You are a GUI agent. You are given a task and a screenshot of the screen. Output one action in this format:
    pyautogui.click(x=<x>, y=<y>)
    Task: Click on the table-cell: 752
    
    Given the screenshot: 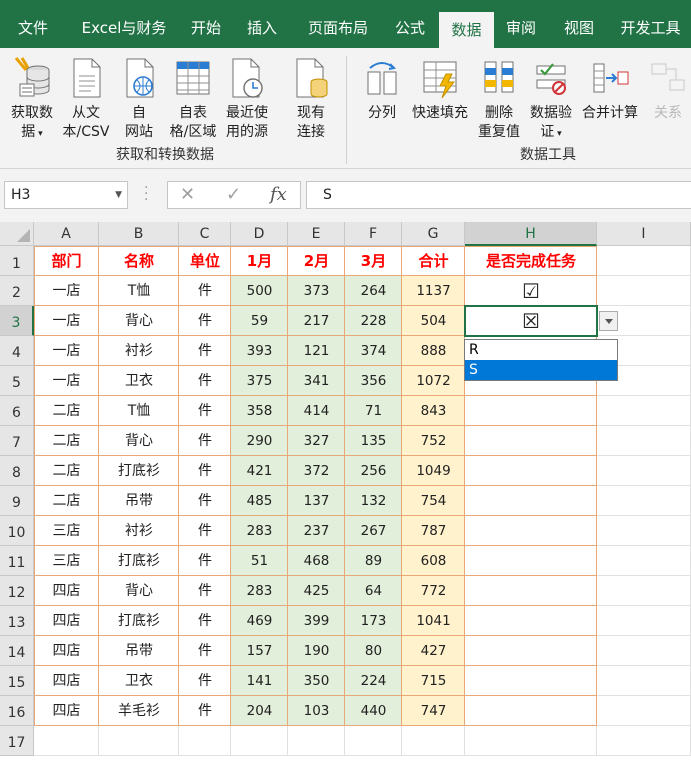 What is the action you would take?
    pyautogui.click(x=433, y=441)
    